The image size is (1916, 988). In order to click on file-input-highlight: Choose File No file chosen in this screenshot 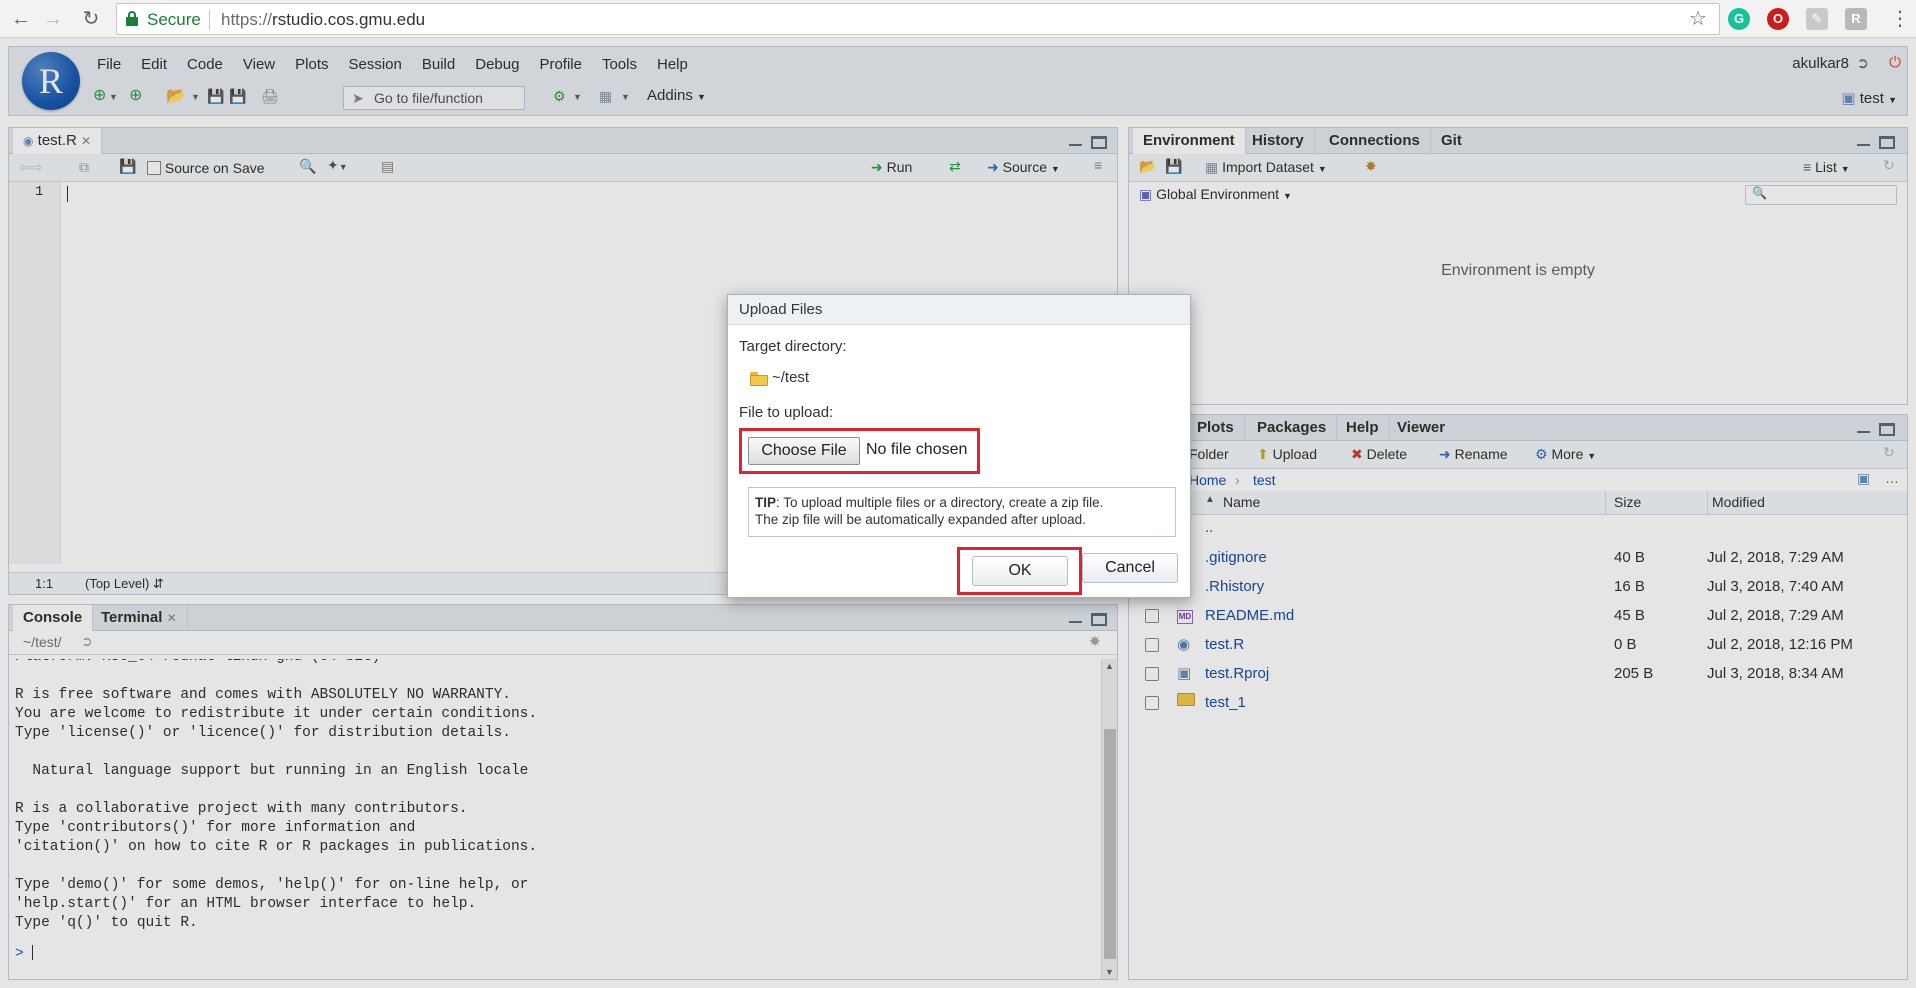, I will do `click(859, 451)`.